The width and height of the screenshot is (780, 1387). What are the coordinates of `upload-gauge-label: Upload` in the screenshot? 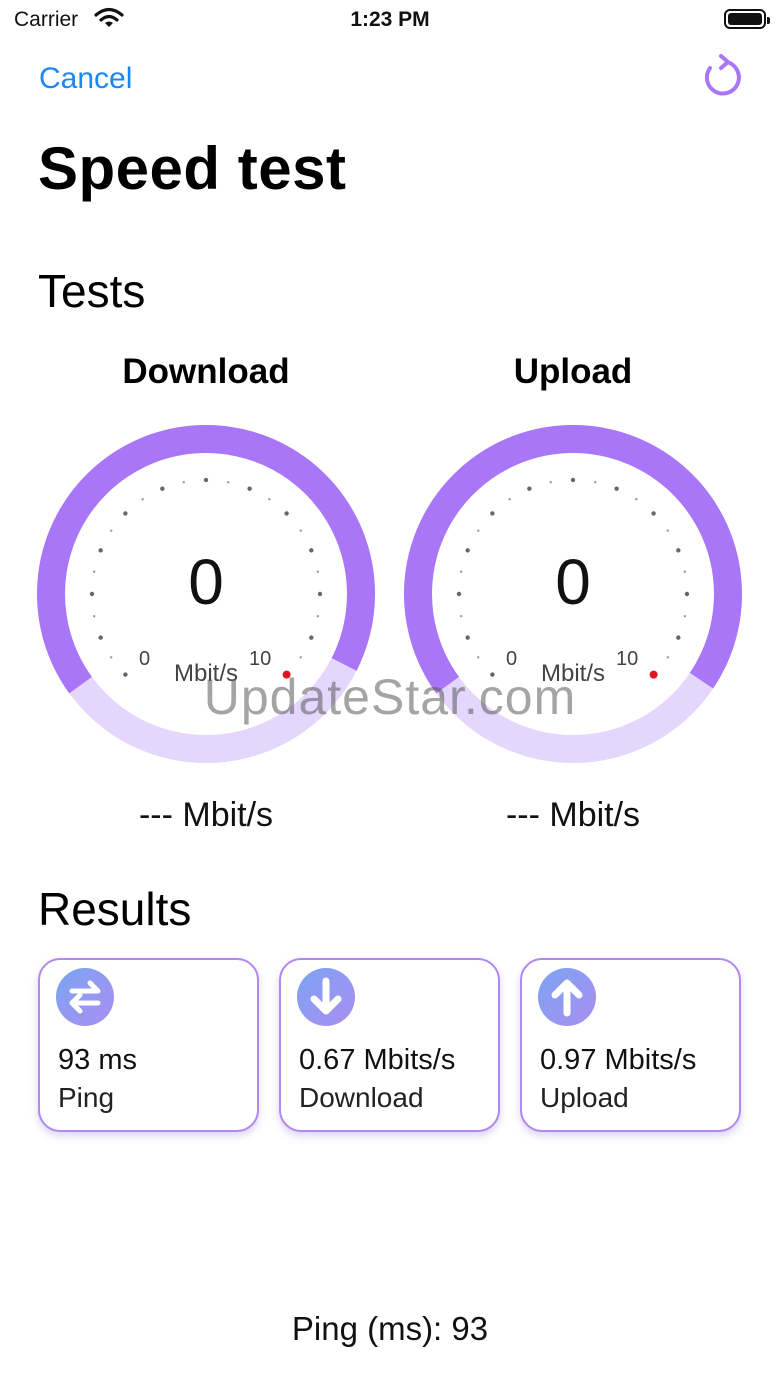 It's located at (573, 371).